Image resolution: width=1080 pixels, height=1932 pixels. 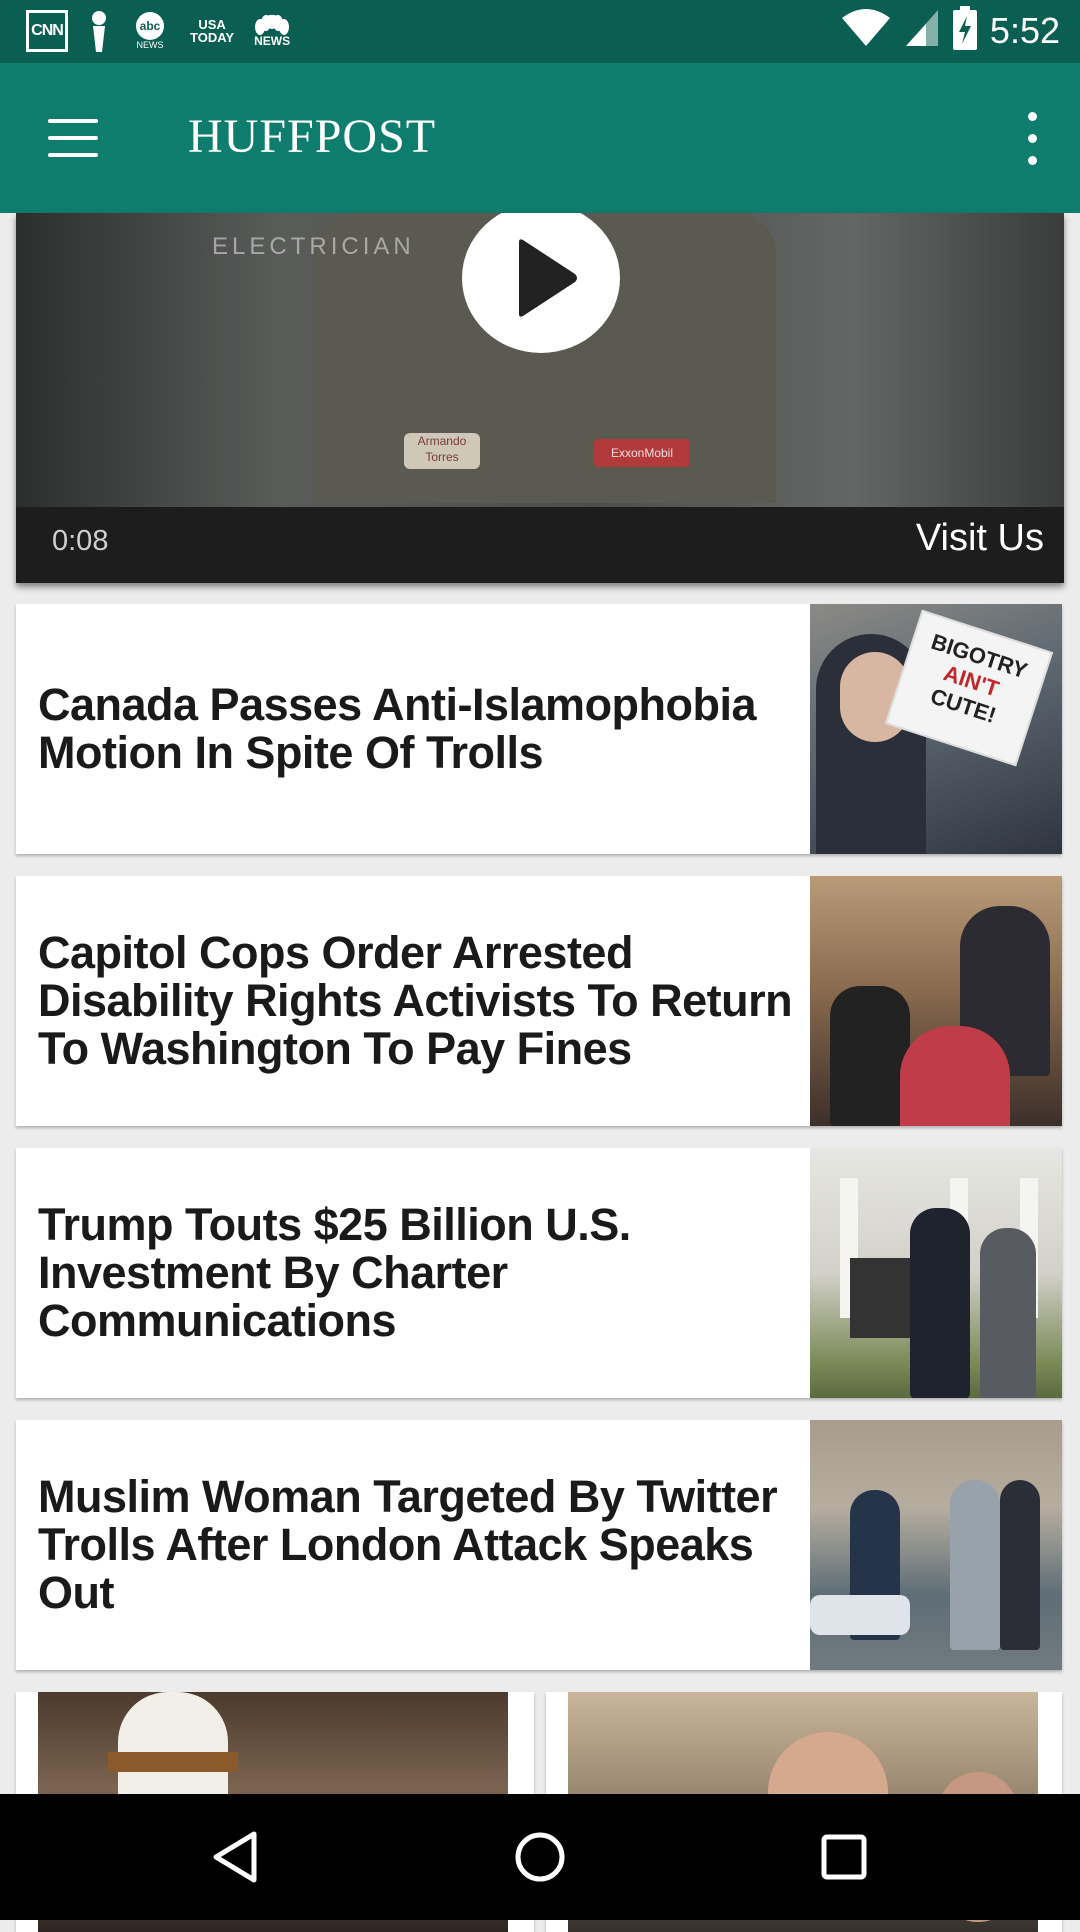 I want to click on name-patch: Armando Torres, so click(x=442, y=451).